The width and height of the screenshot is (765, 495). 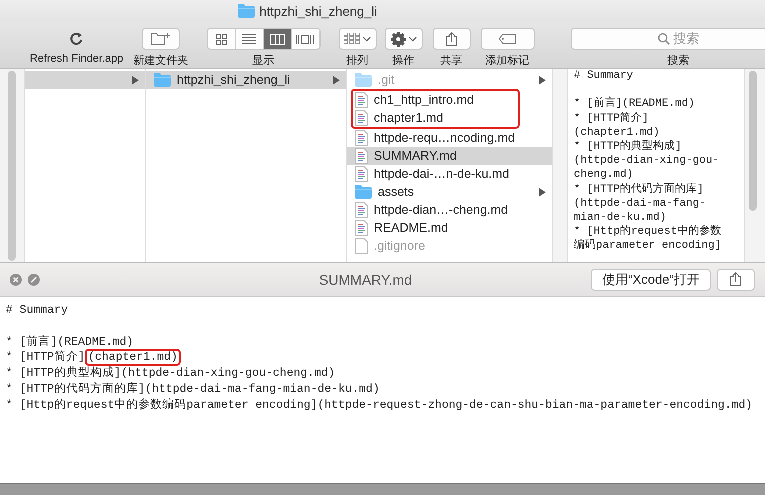 I want to click on gear-icon, so click(x=398, y=39).